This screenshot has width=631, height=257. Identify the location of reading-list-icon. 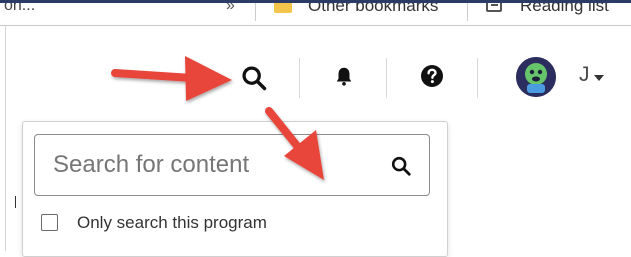
(494, 7).